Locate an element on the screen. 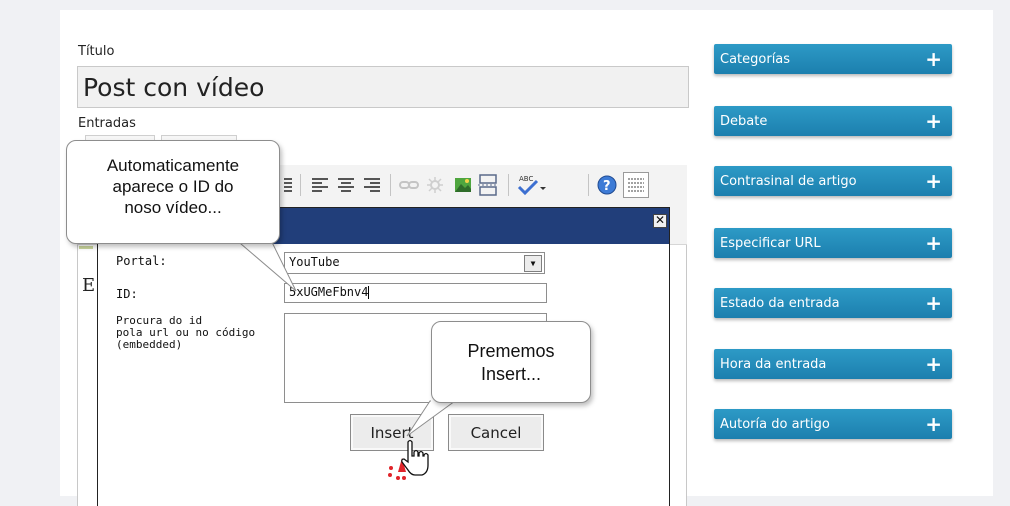 Image resolution: width=1010 pixels, height=506 pixels. video-id-value: 5xUGMeFbnv4 is located at coordinates (329, 292).